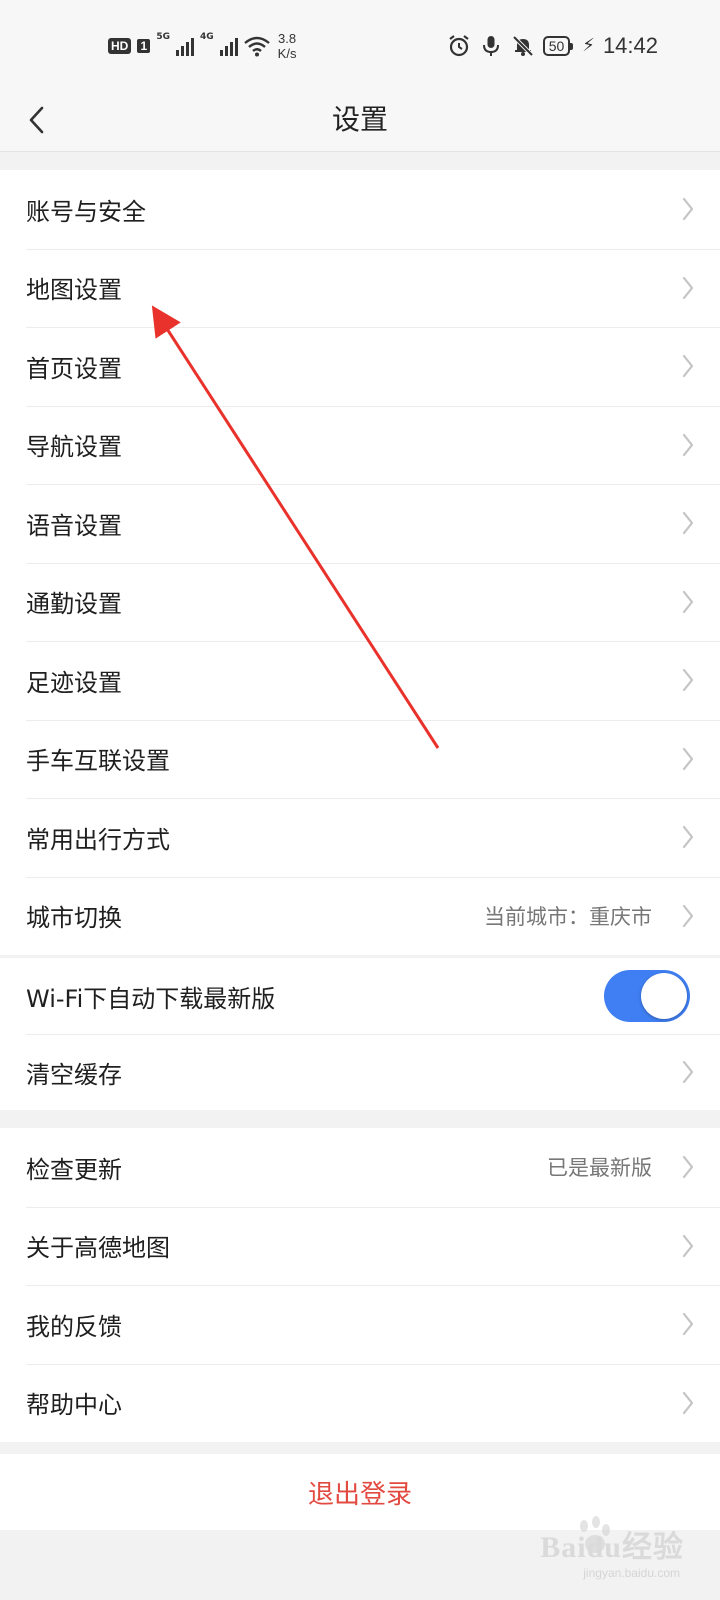  I want to click on settings-item-wifi-auto-download: Wi-Fi下自动下载最新版, so click(360, 996).